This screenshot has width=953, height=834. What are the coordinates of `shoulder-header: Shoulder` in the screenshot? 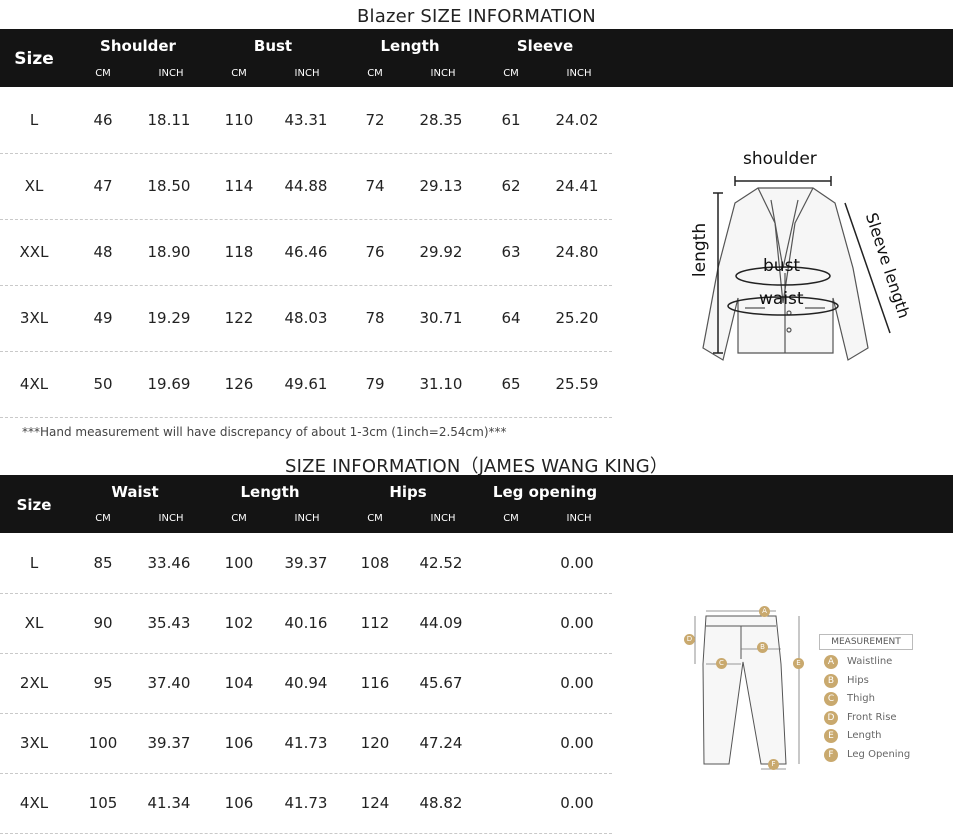 It's located at (138, 46).